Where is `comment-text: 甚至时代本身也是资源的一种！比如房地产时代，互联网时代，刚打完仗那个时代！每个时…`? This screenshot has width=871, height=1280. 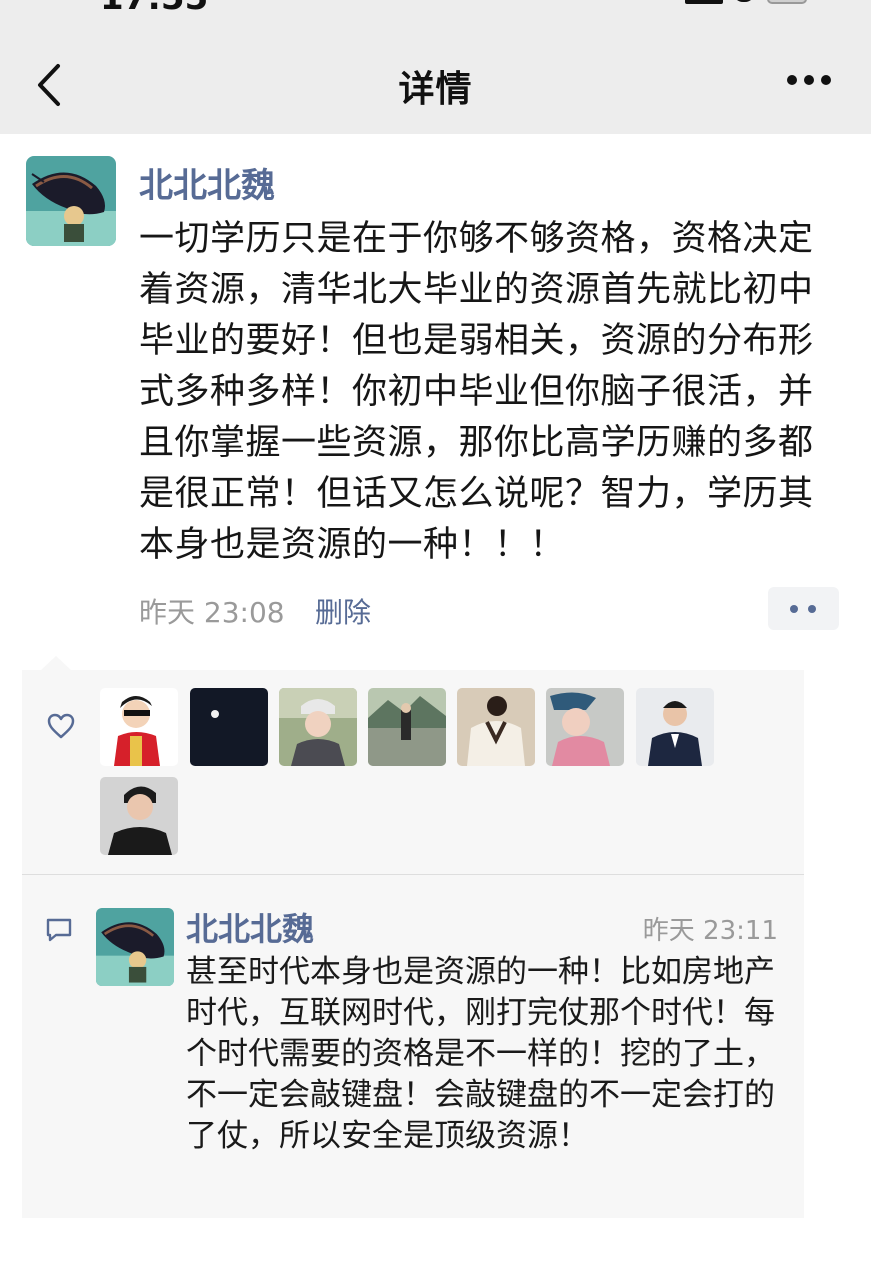
comment-text: 甚至时代本身也是资源的一种！比如房地产时代，互联网时代，刚打完仗那个时代！每个时… is located at coordinates (486, 1054).